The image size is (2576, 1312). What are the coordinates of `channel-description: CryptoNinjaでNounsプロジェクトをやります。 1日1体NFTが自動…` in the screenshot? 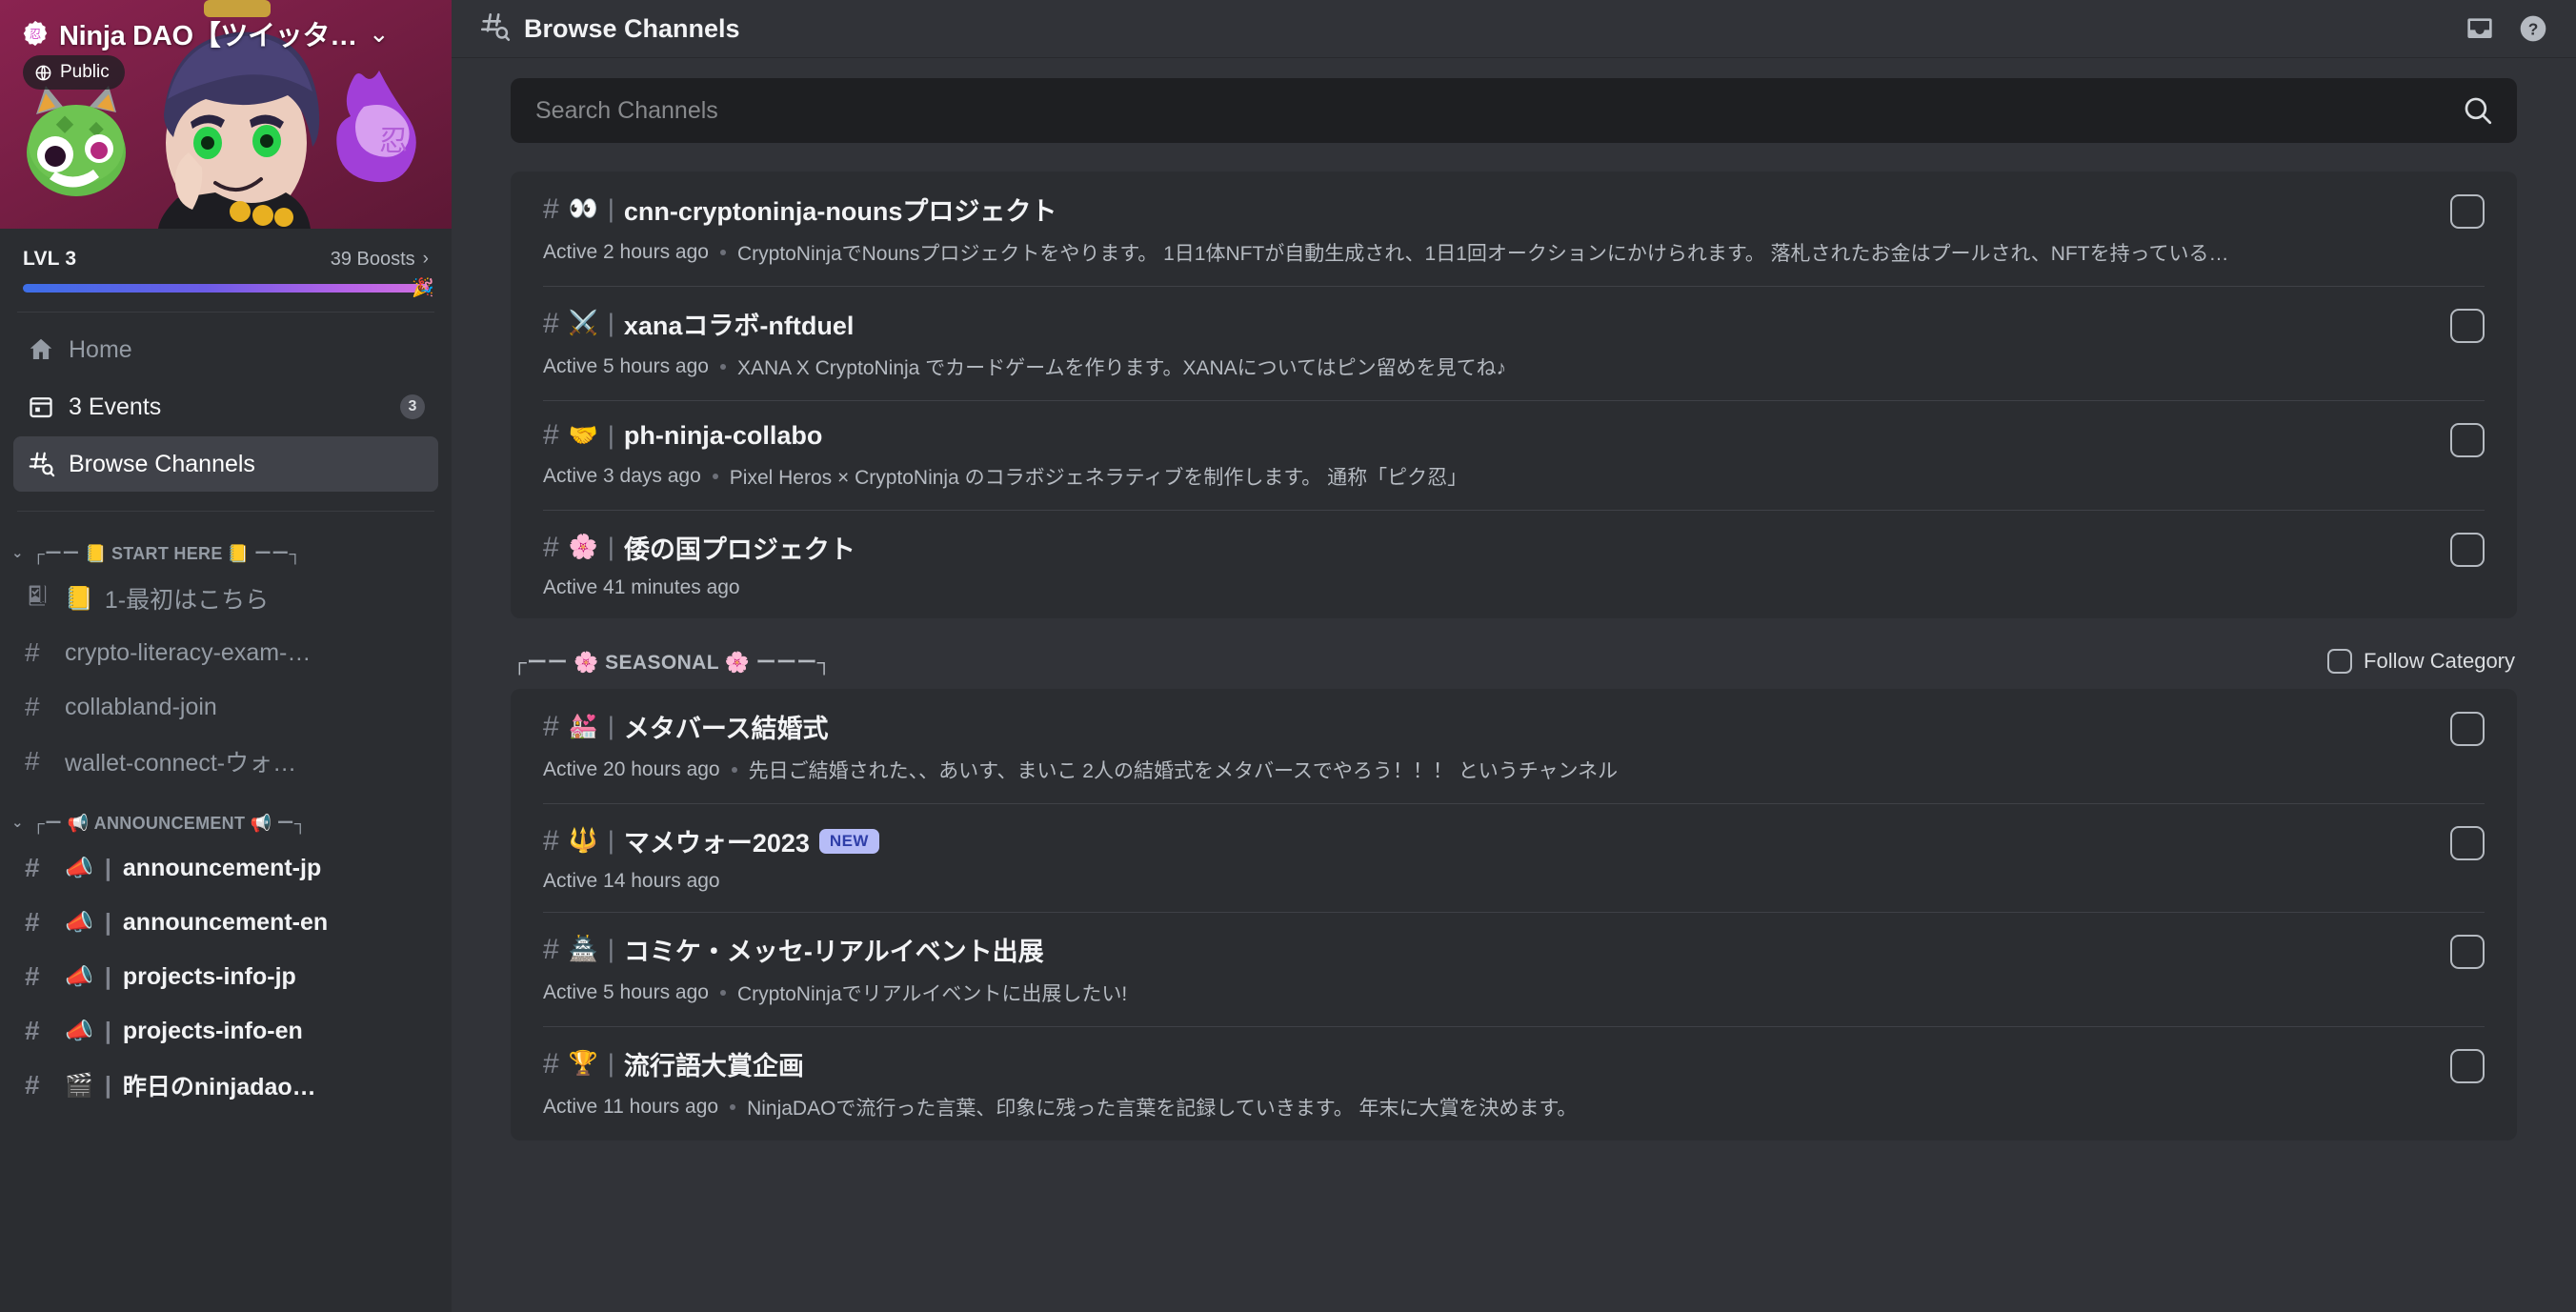 It's located at (1483, 254).